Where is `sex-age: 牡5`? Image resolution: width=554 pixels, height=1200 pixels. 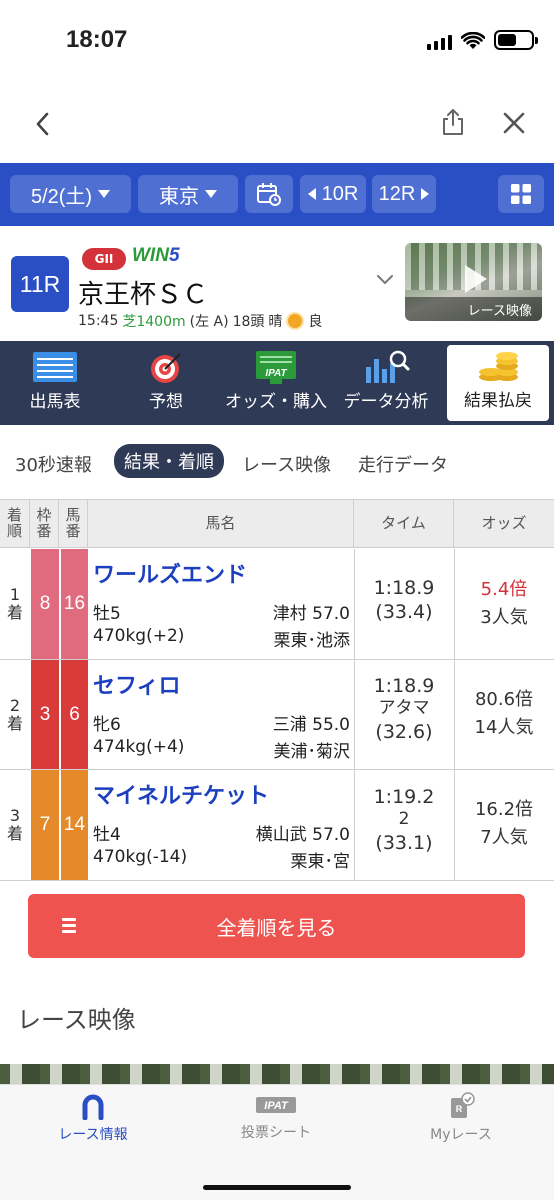 sex-age: 牡5 is located at coordinates (107, 614).